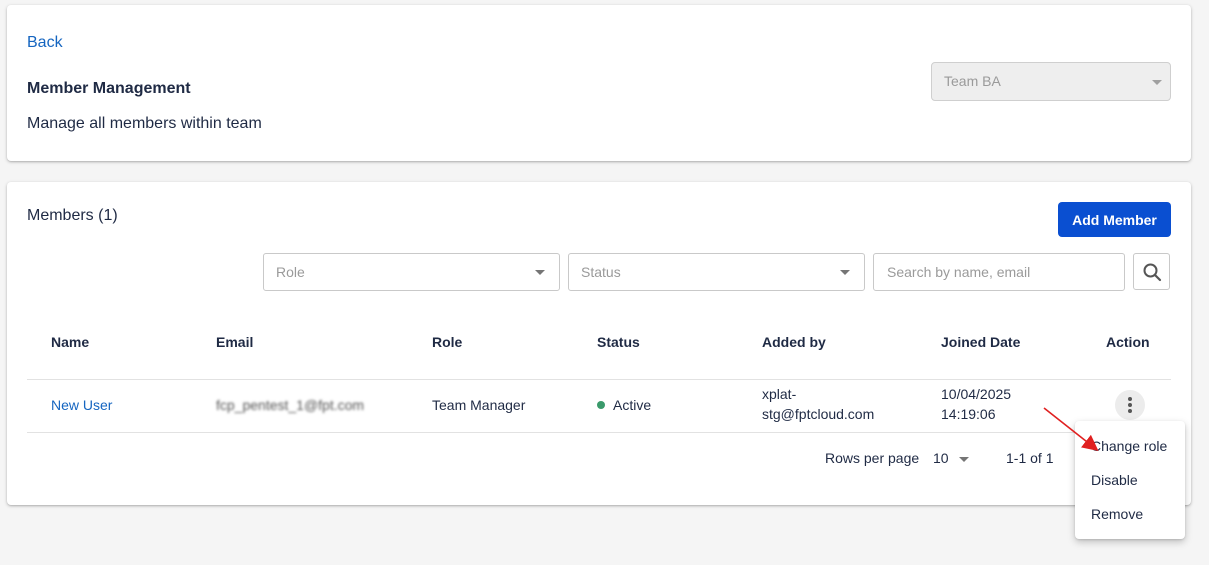 This screenshot has width=1209, height=565. I want to click on member-joined-date: 10/04/2025 14:19:06, so click(976, 404).